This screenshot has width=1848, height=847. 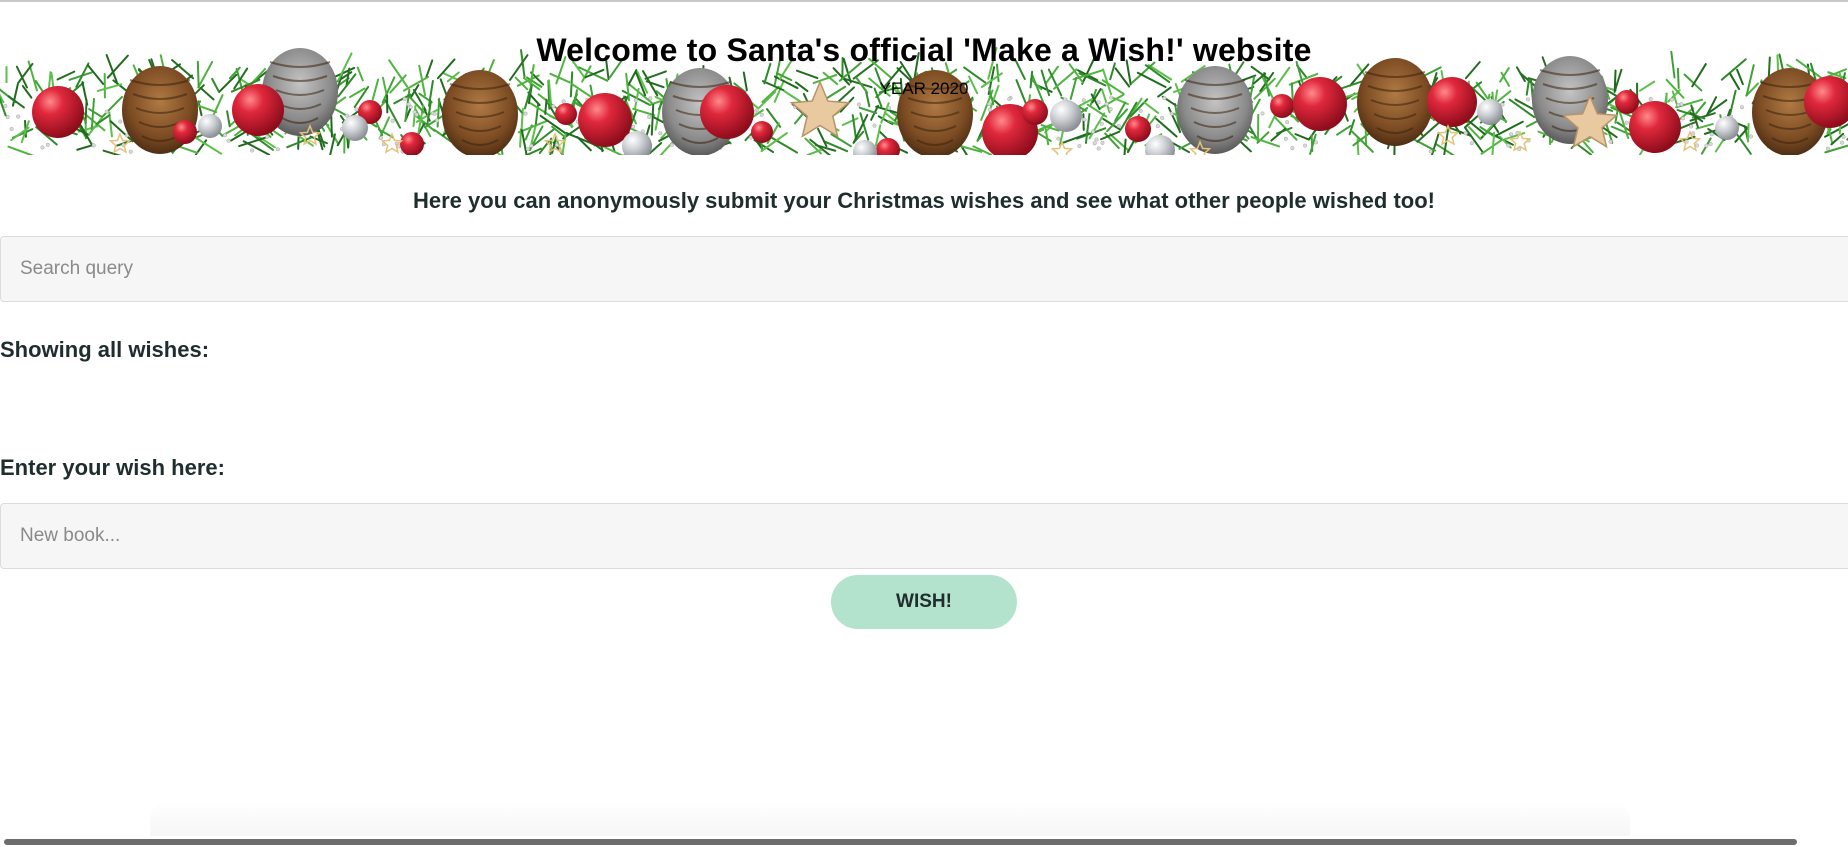 I want to click on page-subtitle: YEAR 2020, so click(x=924, y=88).